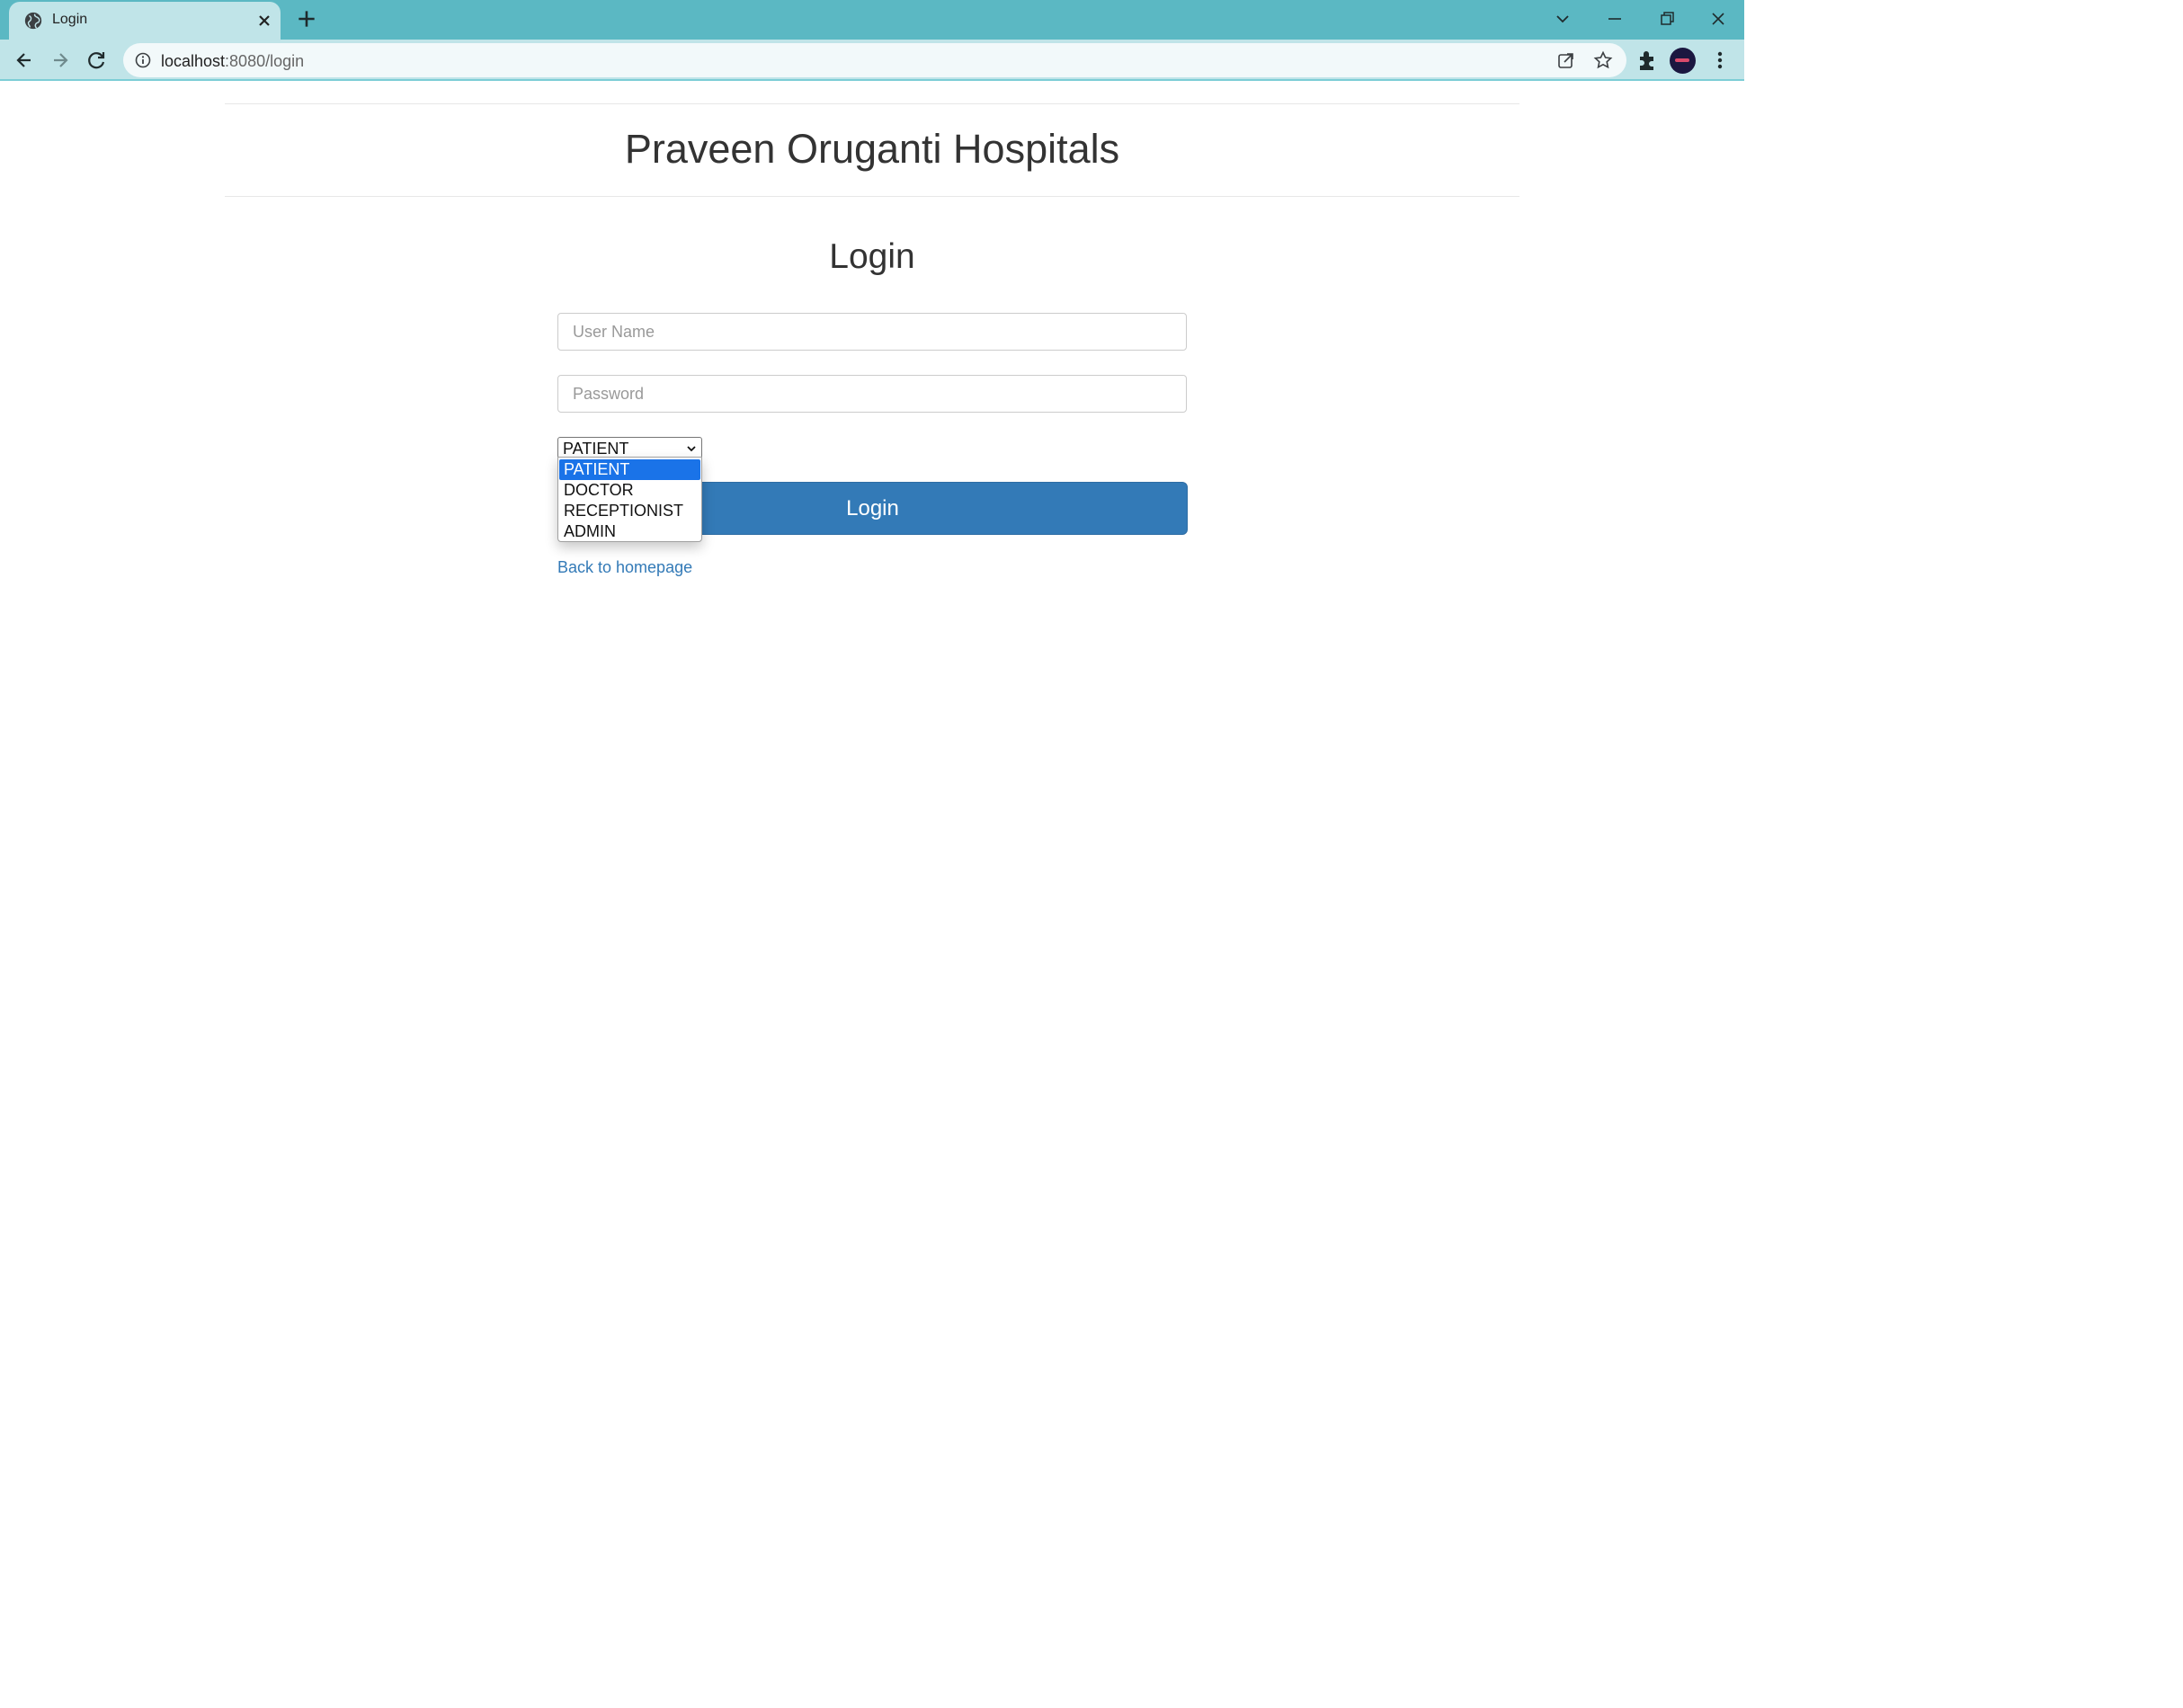 The width and height of the screenshot is (2183, 1708). What do you see at coordinates (872, 196) in the screenshot?
I see `header-bottom-divider` at bounding box center [872, 196].